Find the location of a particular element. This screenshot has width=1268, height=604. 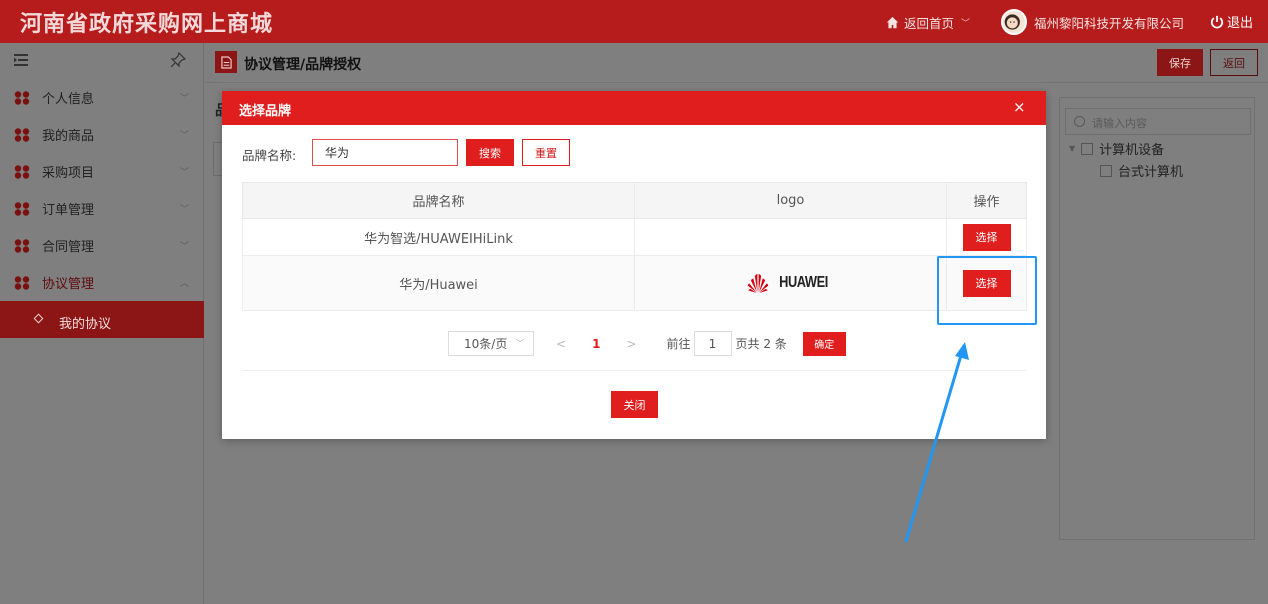

huawei-logo: HUAWEI is located at coordinates (790, 283).